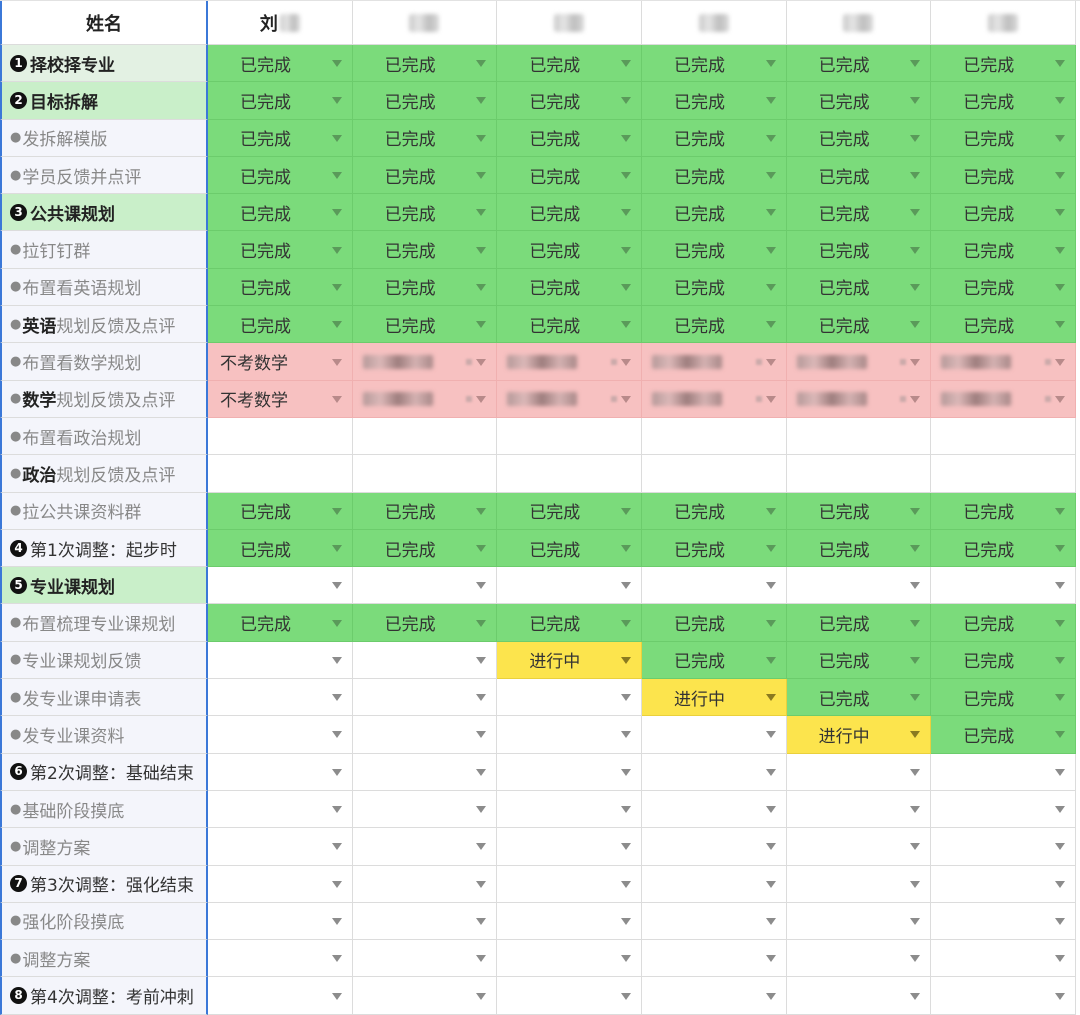  I want to click on task-row-label: ● 布置梳理专业课规划, so click(104, 623).